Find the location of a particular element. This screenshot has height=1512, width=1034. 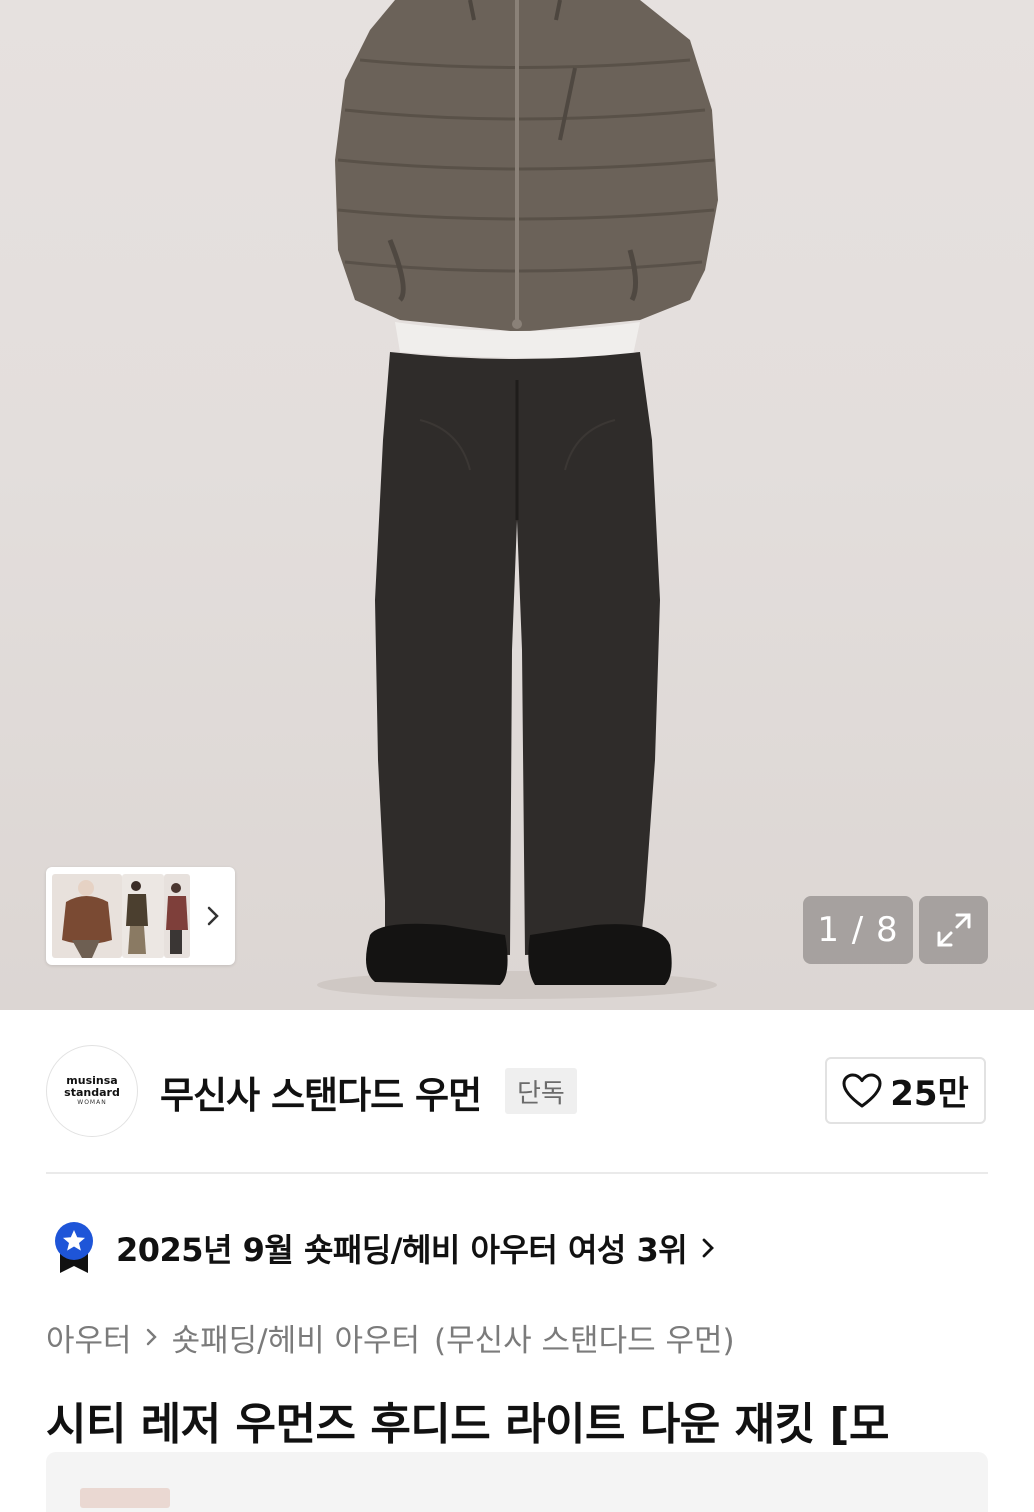

ranking-link: 2025년 9월 숏패딩/헤비 아우터 여성 3위 is located at coordinates (383, 1248).